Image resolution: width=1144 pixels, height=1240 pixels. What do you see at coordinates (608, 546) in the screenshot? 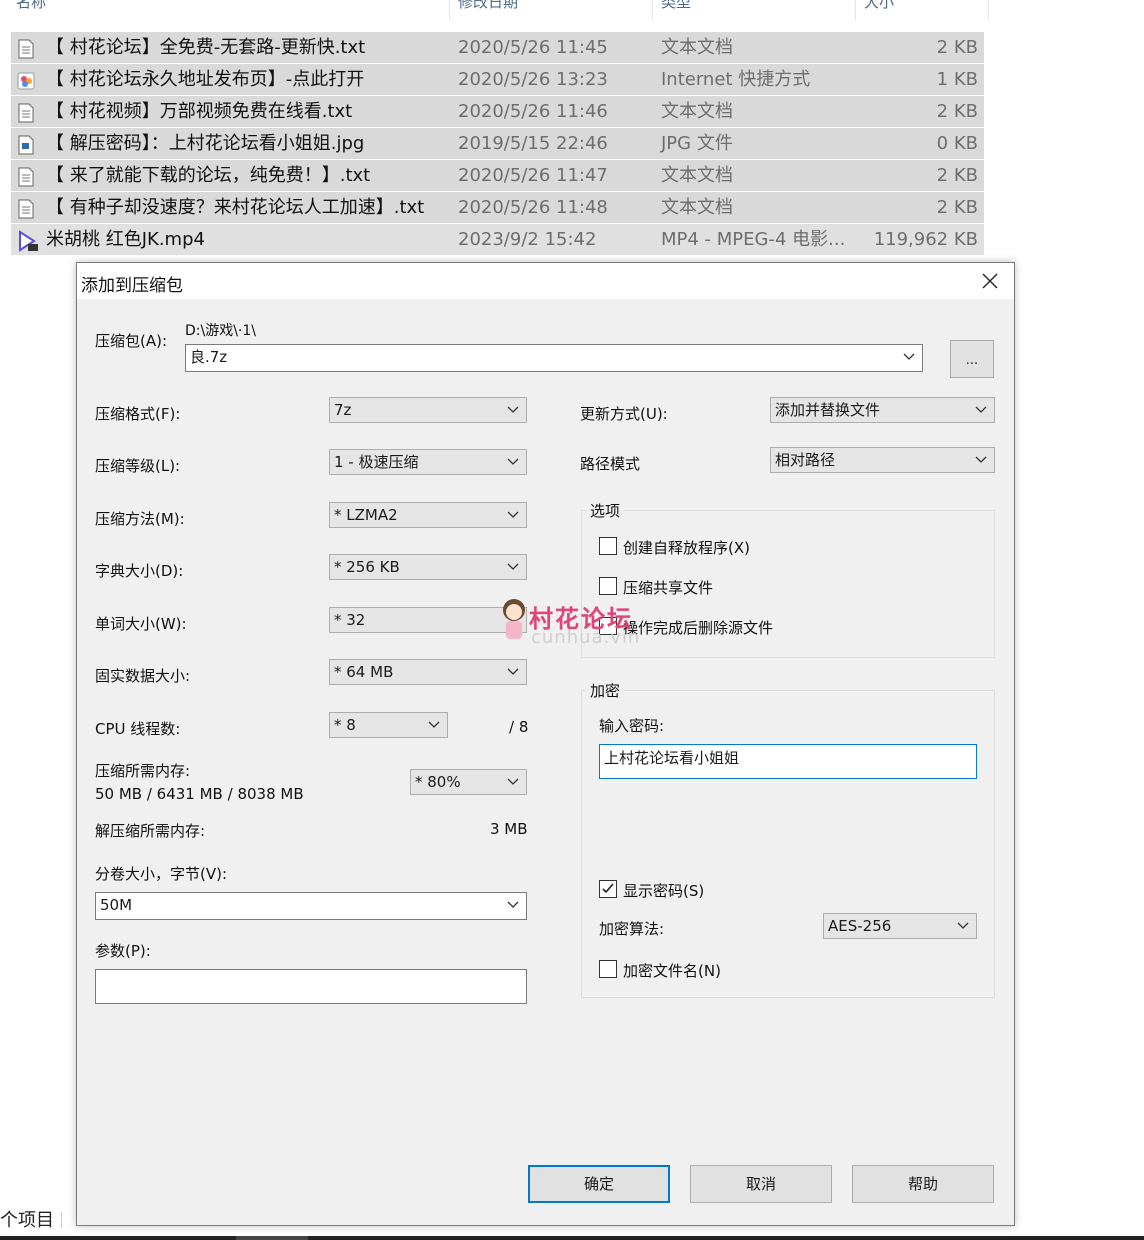
I see `sfx-checkbox` at bounding box center [608, 546].